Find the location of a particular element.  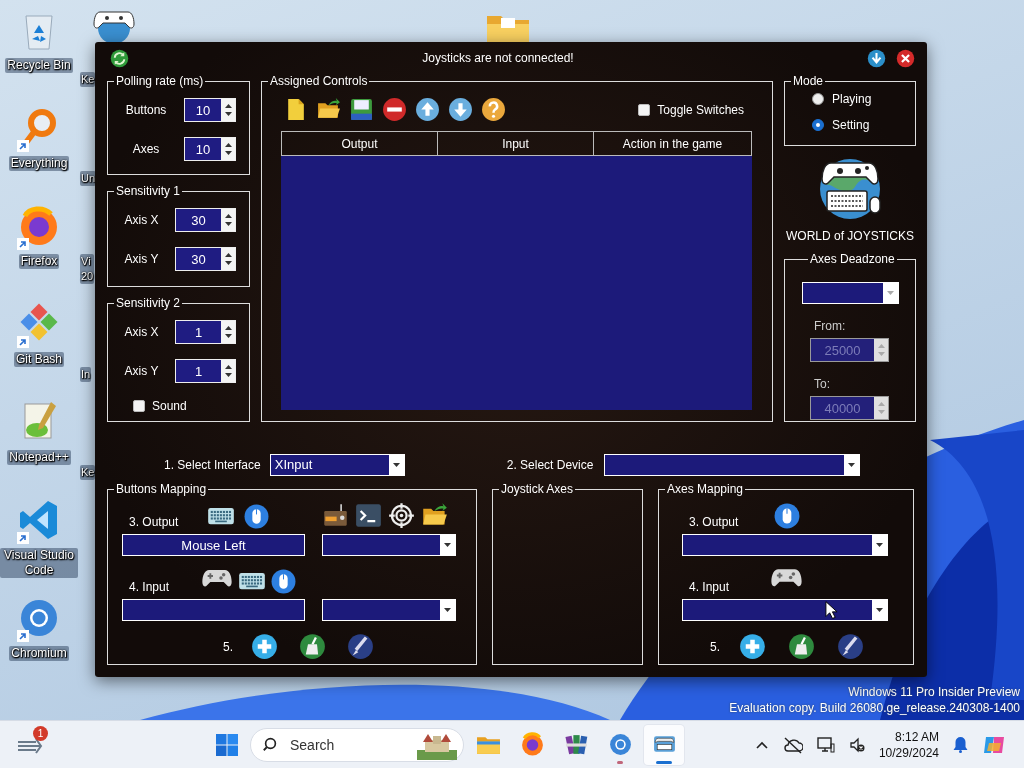

radio-icon is located at coordinates (335, 515).